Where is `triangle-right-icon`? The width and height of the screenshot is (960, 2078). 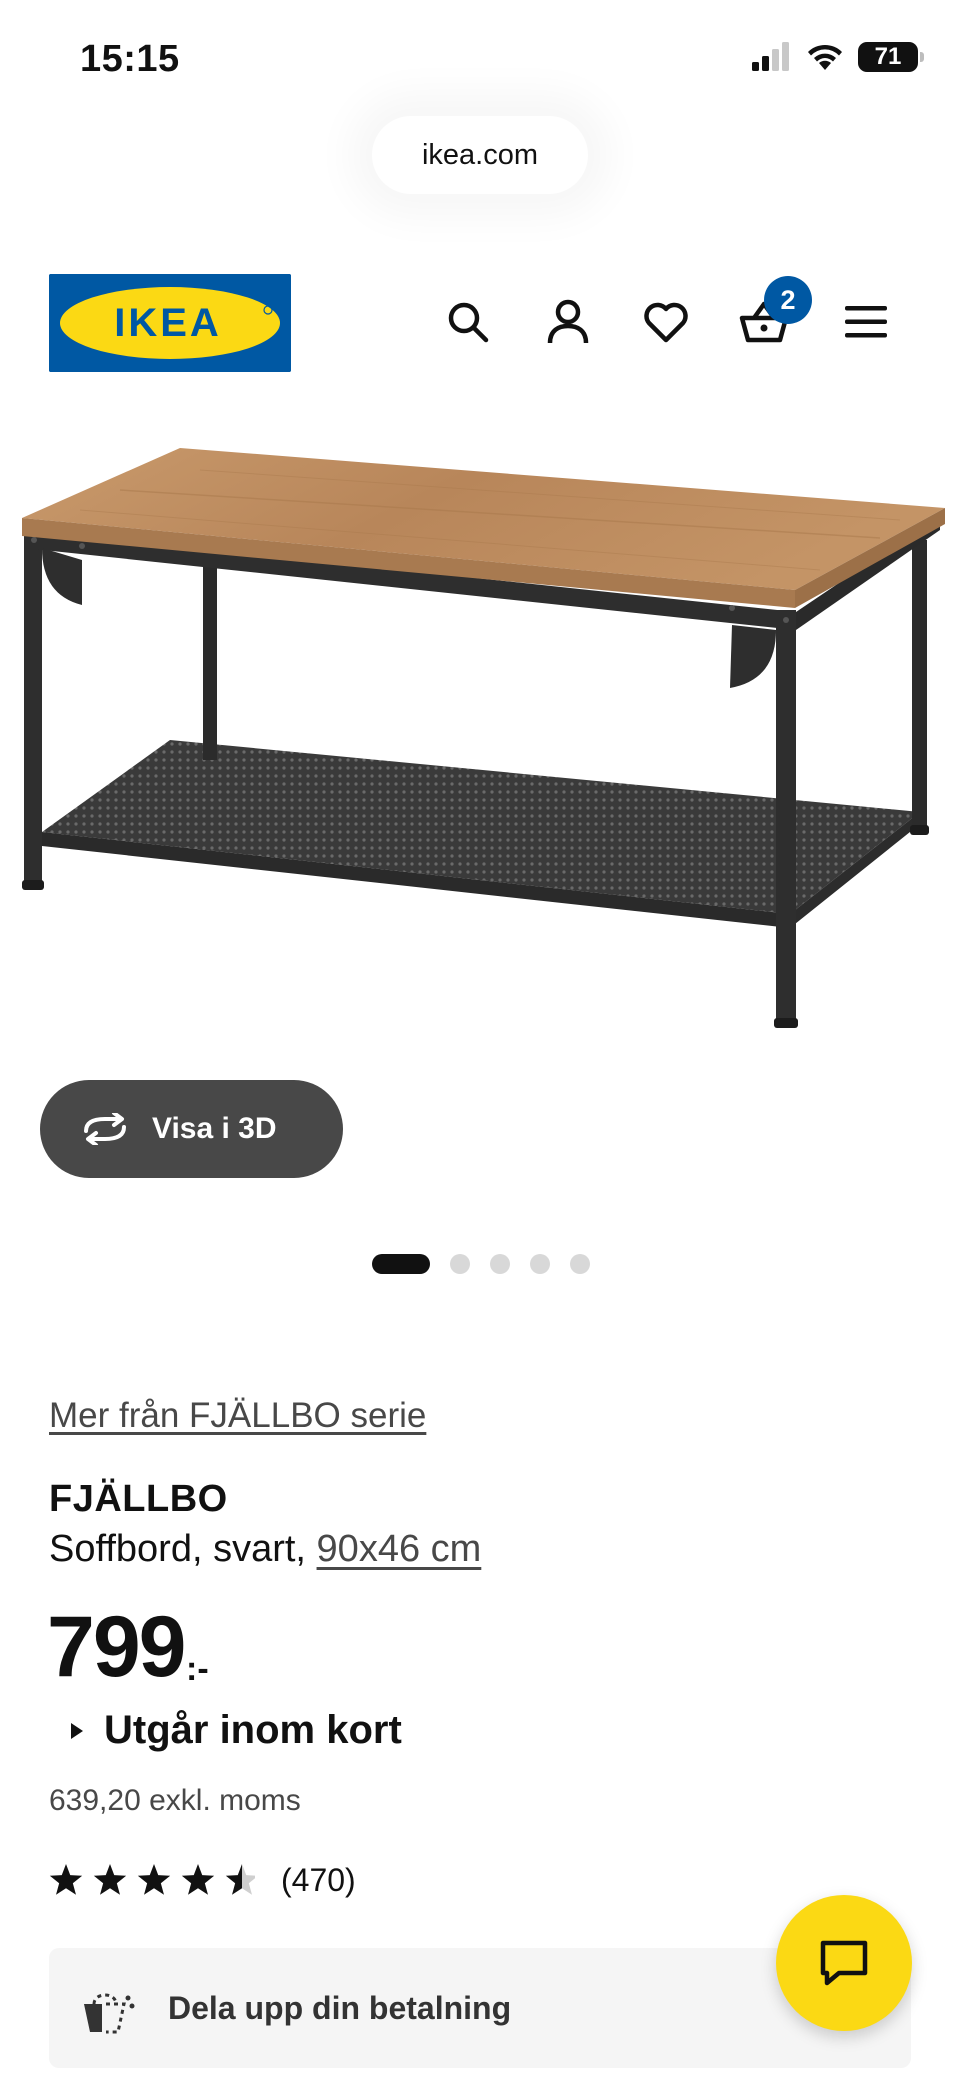 triangle-right-icon is located at coordinates (77, 1730).